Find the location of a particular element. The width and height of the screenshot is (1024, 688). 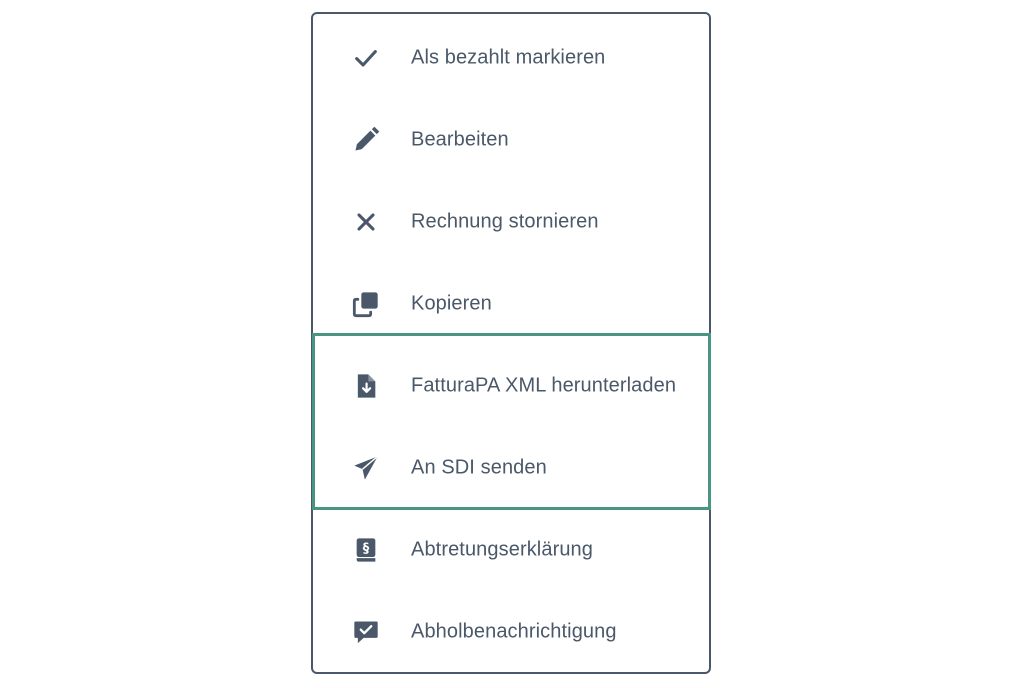

menu-item-mark-paid: Als bezahlt markieren is located at coordinates (511, 58).